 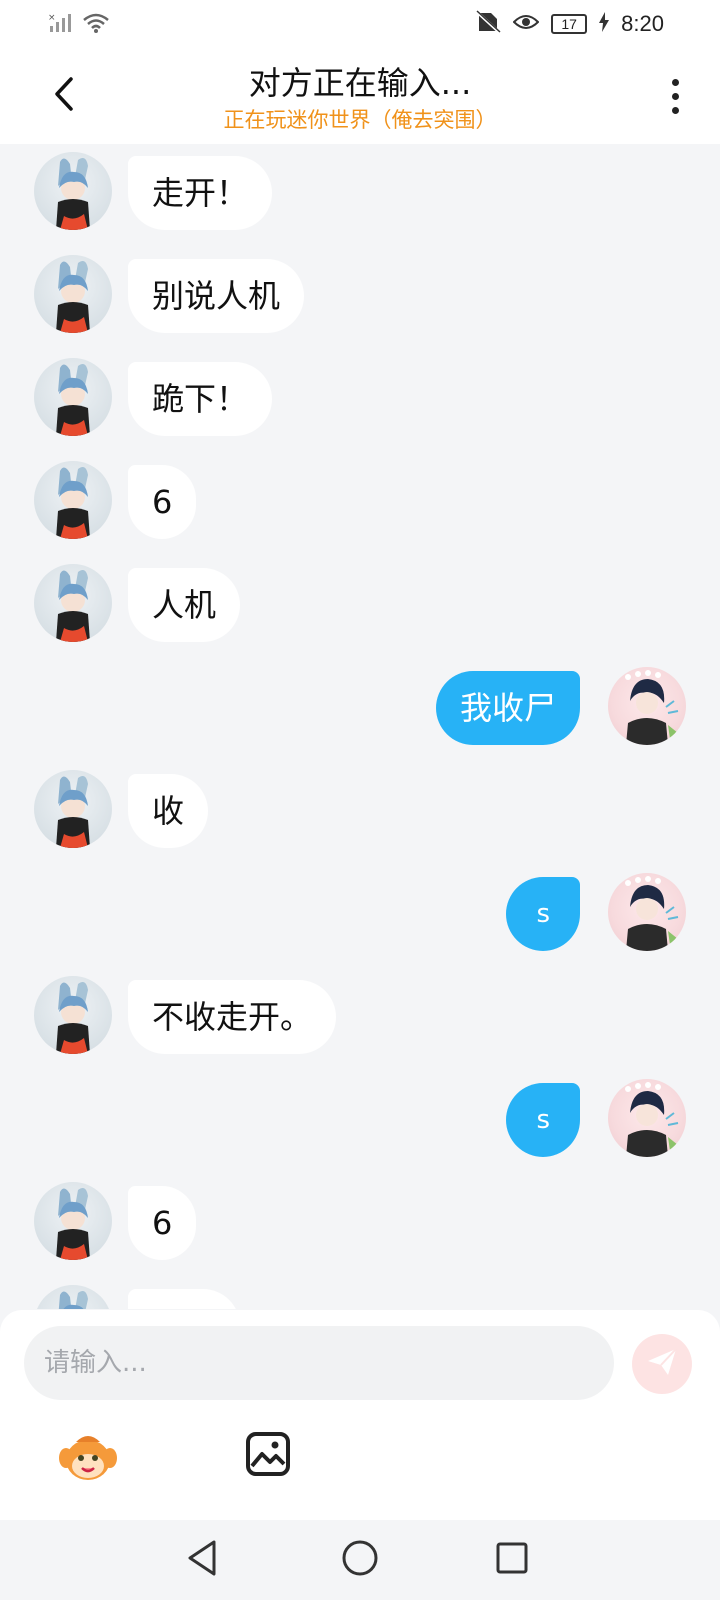 What do you see at coordinates (96, 25) in the screenshot?
I see `wifi-icon` at bounding box center [96, 25].